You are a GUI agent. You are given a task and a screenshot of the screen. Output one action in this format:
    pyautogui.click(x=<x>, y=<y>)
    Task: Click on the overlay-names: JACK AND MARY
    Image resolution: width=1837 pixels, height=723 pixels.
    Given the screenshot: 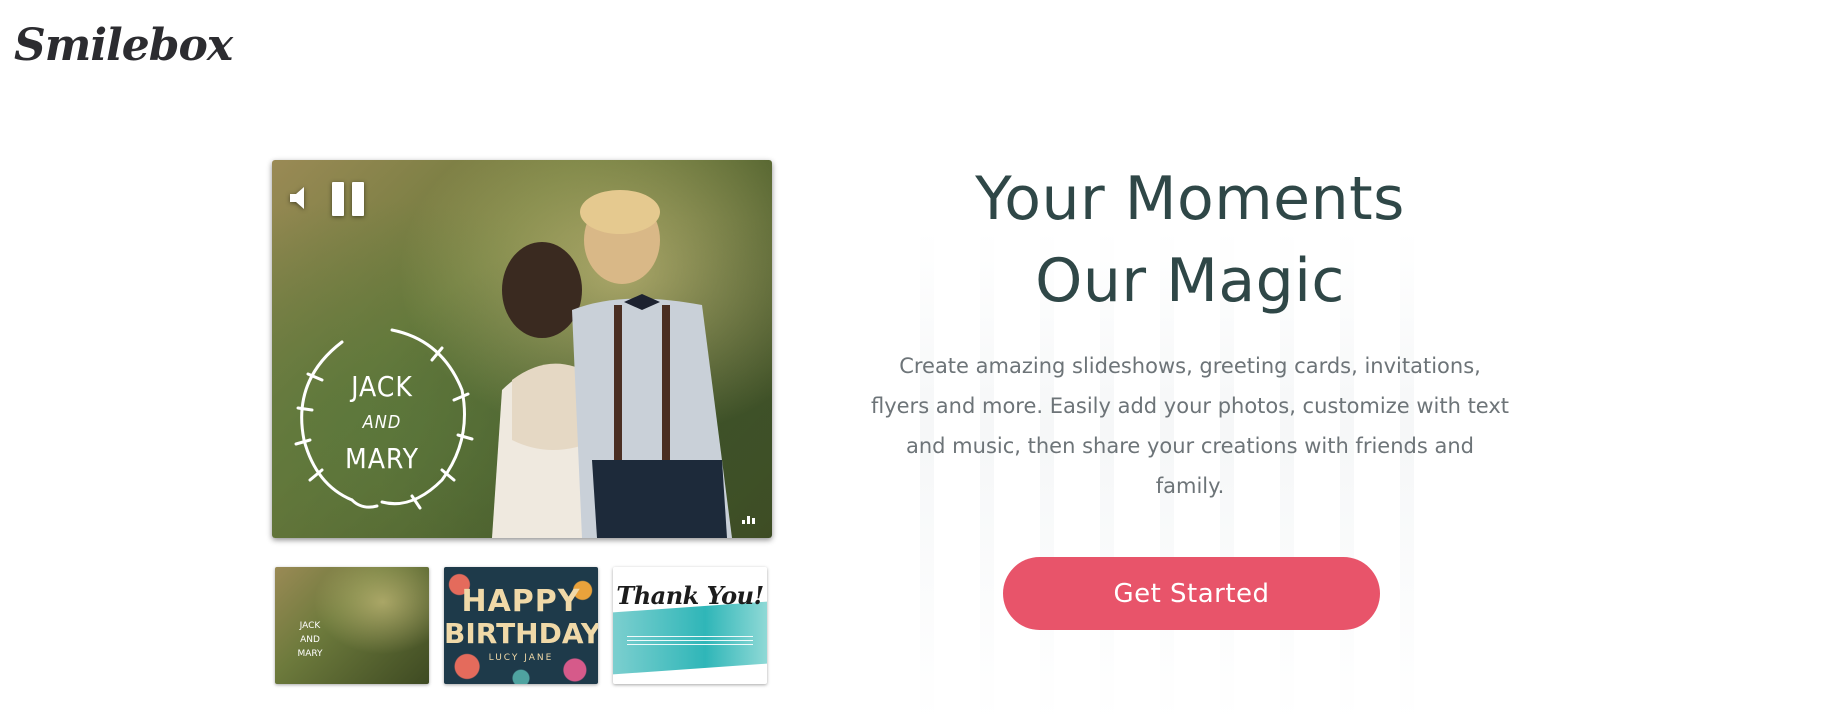 What is the action you would take?
    pyautogui.click(x=382, y=423)
    